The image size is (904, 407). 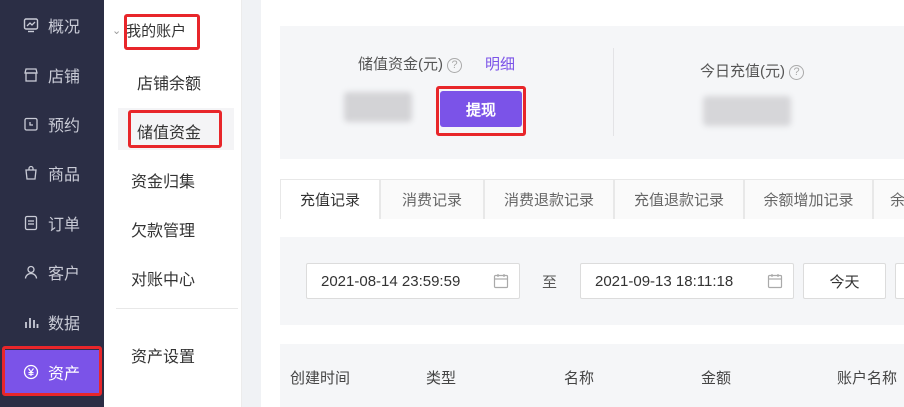 What do you see at coordinates (400, 64) in the screenshot?
I see `stored-funds-label-text: 储值资金(元)` at bounding box center [400, 64].